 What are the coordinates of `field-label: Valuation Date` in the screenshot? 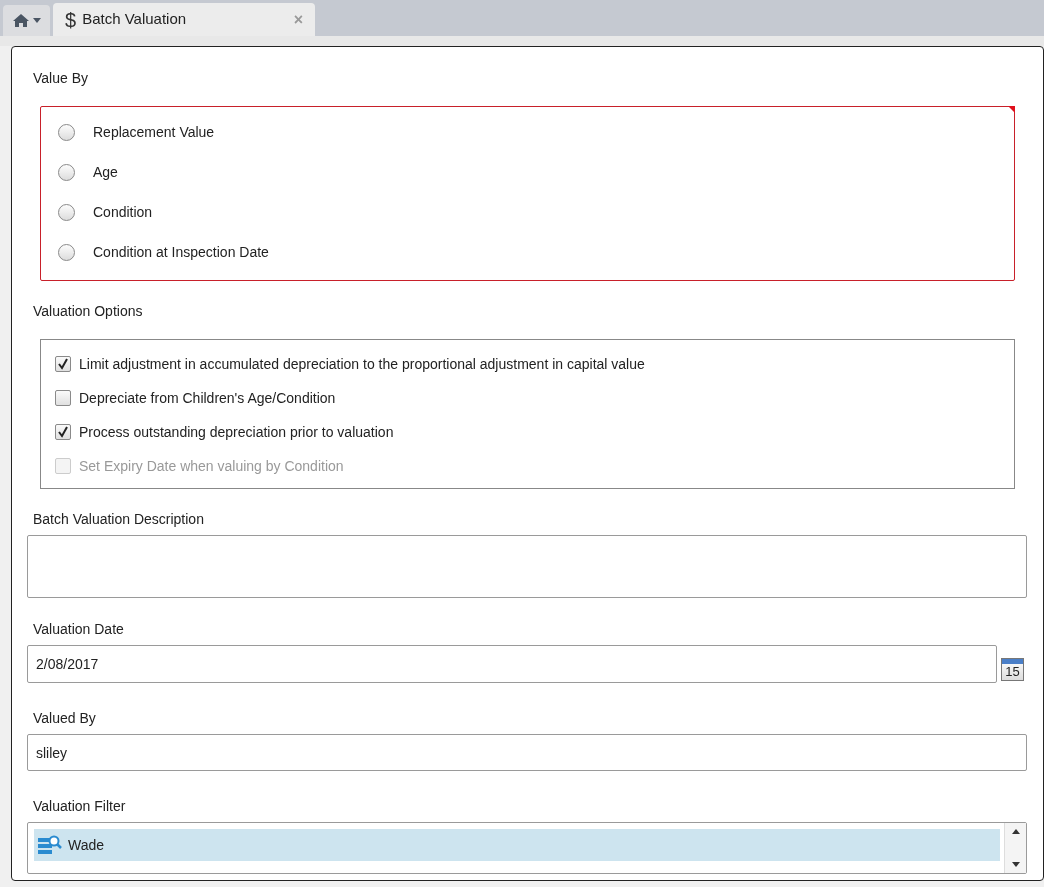 It's located at (79, 629).